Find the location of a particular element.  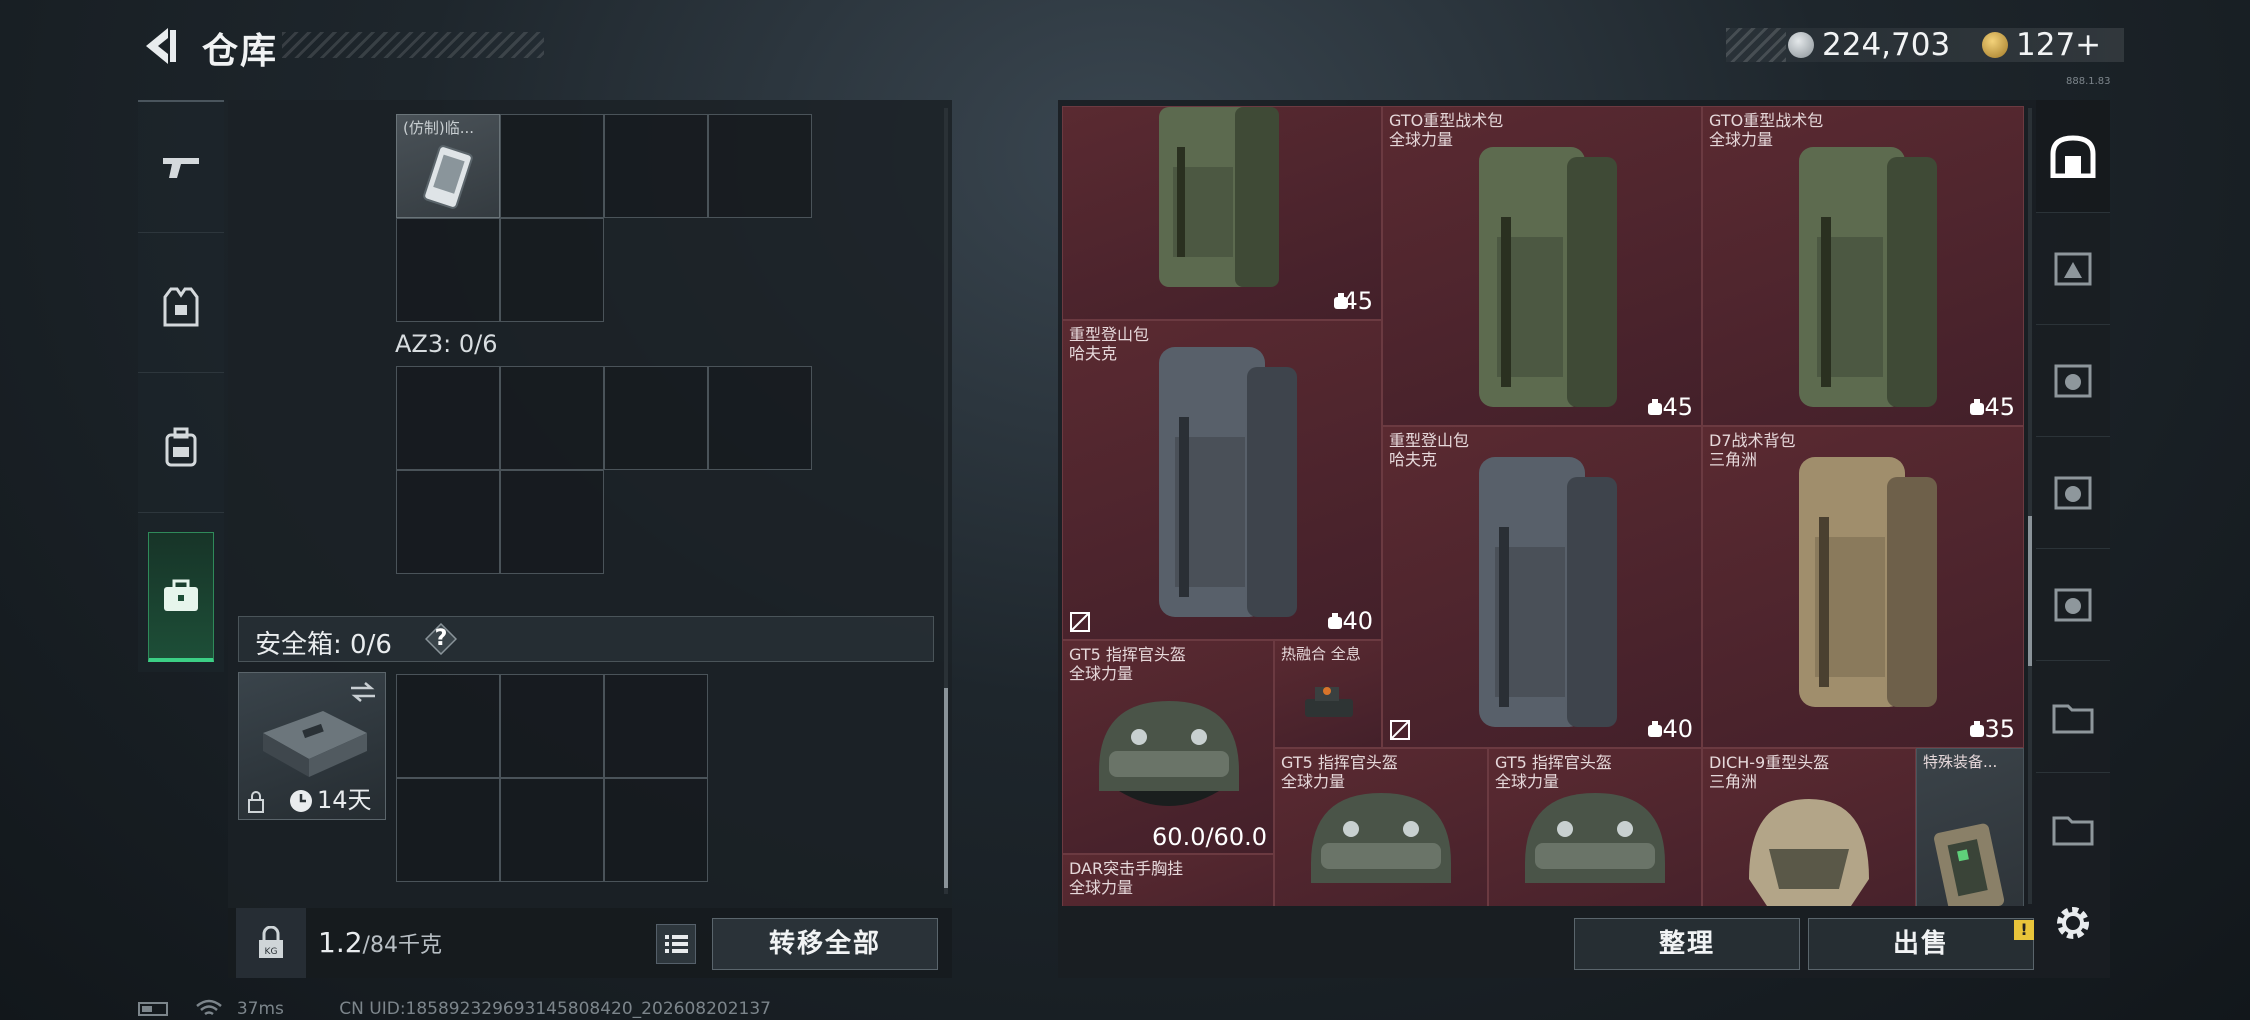

safebox-help-button: ? is located at coordinates (441, 639).